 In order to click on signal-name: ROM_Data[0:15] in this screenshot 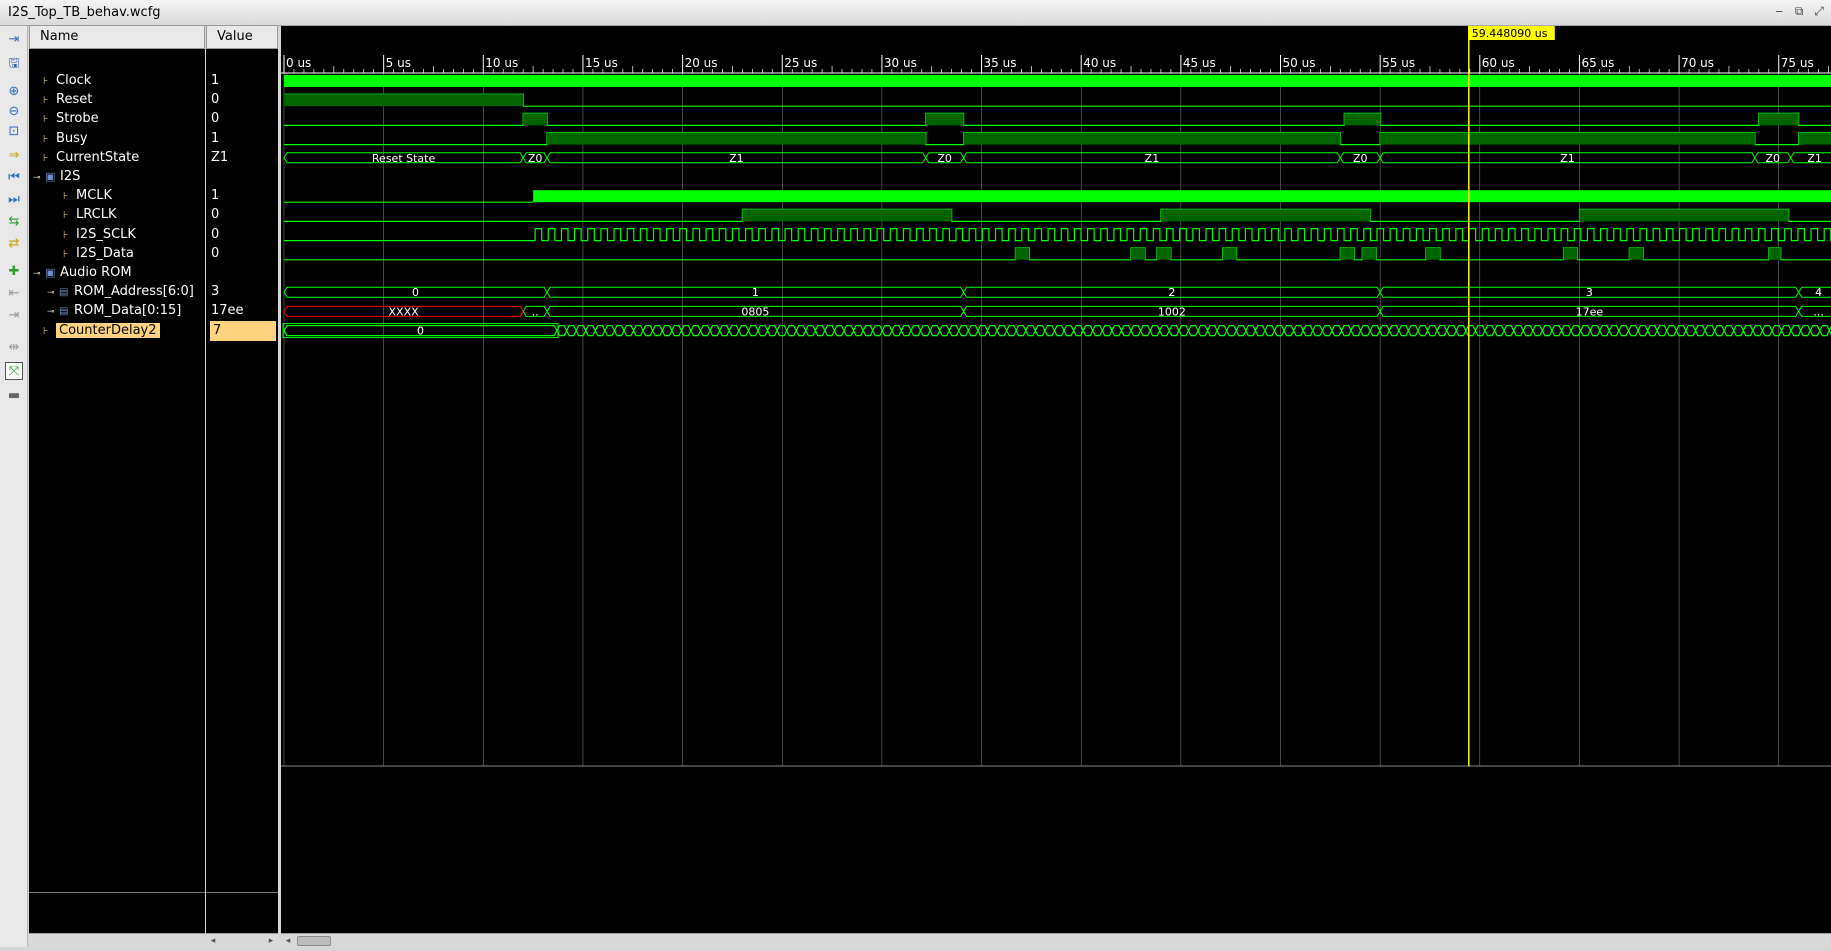, I will do `click(128, 311)`.